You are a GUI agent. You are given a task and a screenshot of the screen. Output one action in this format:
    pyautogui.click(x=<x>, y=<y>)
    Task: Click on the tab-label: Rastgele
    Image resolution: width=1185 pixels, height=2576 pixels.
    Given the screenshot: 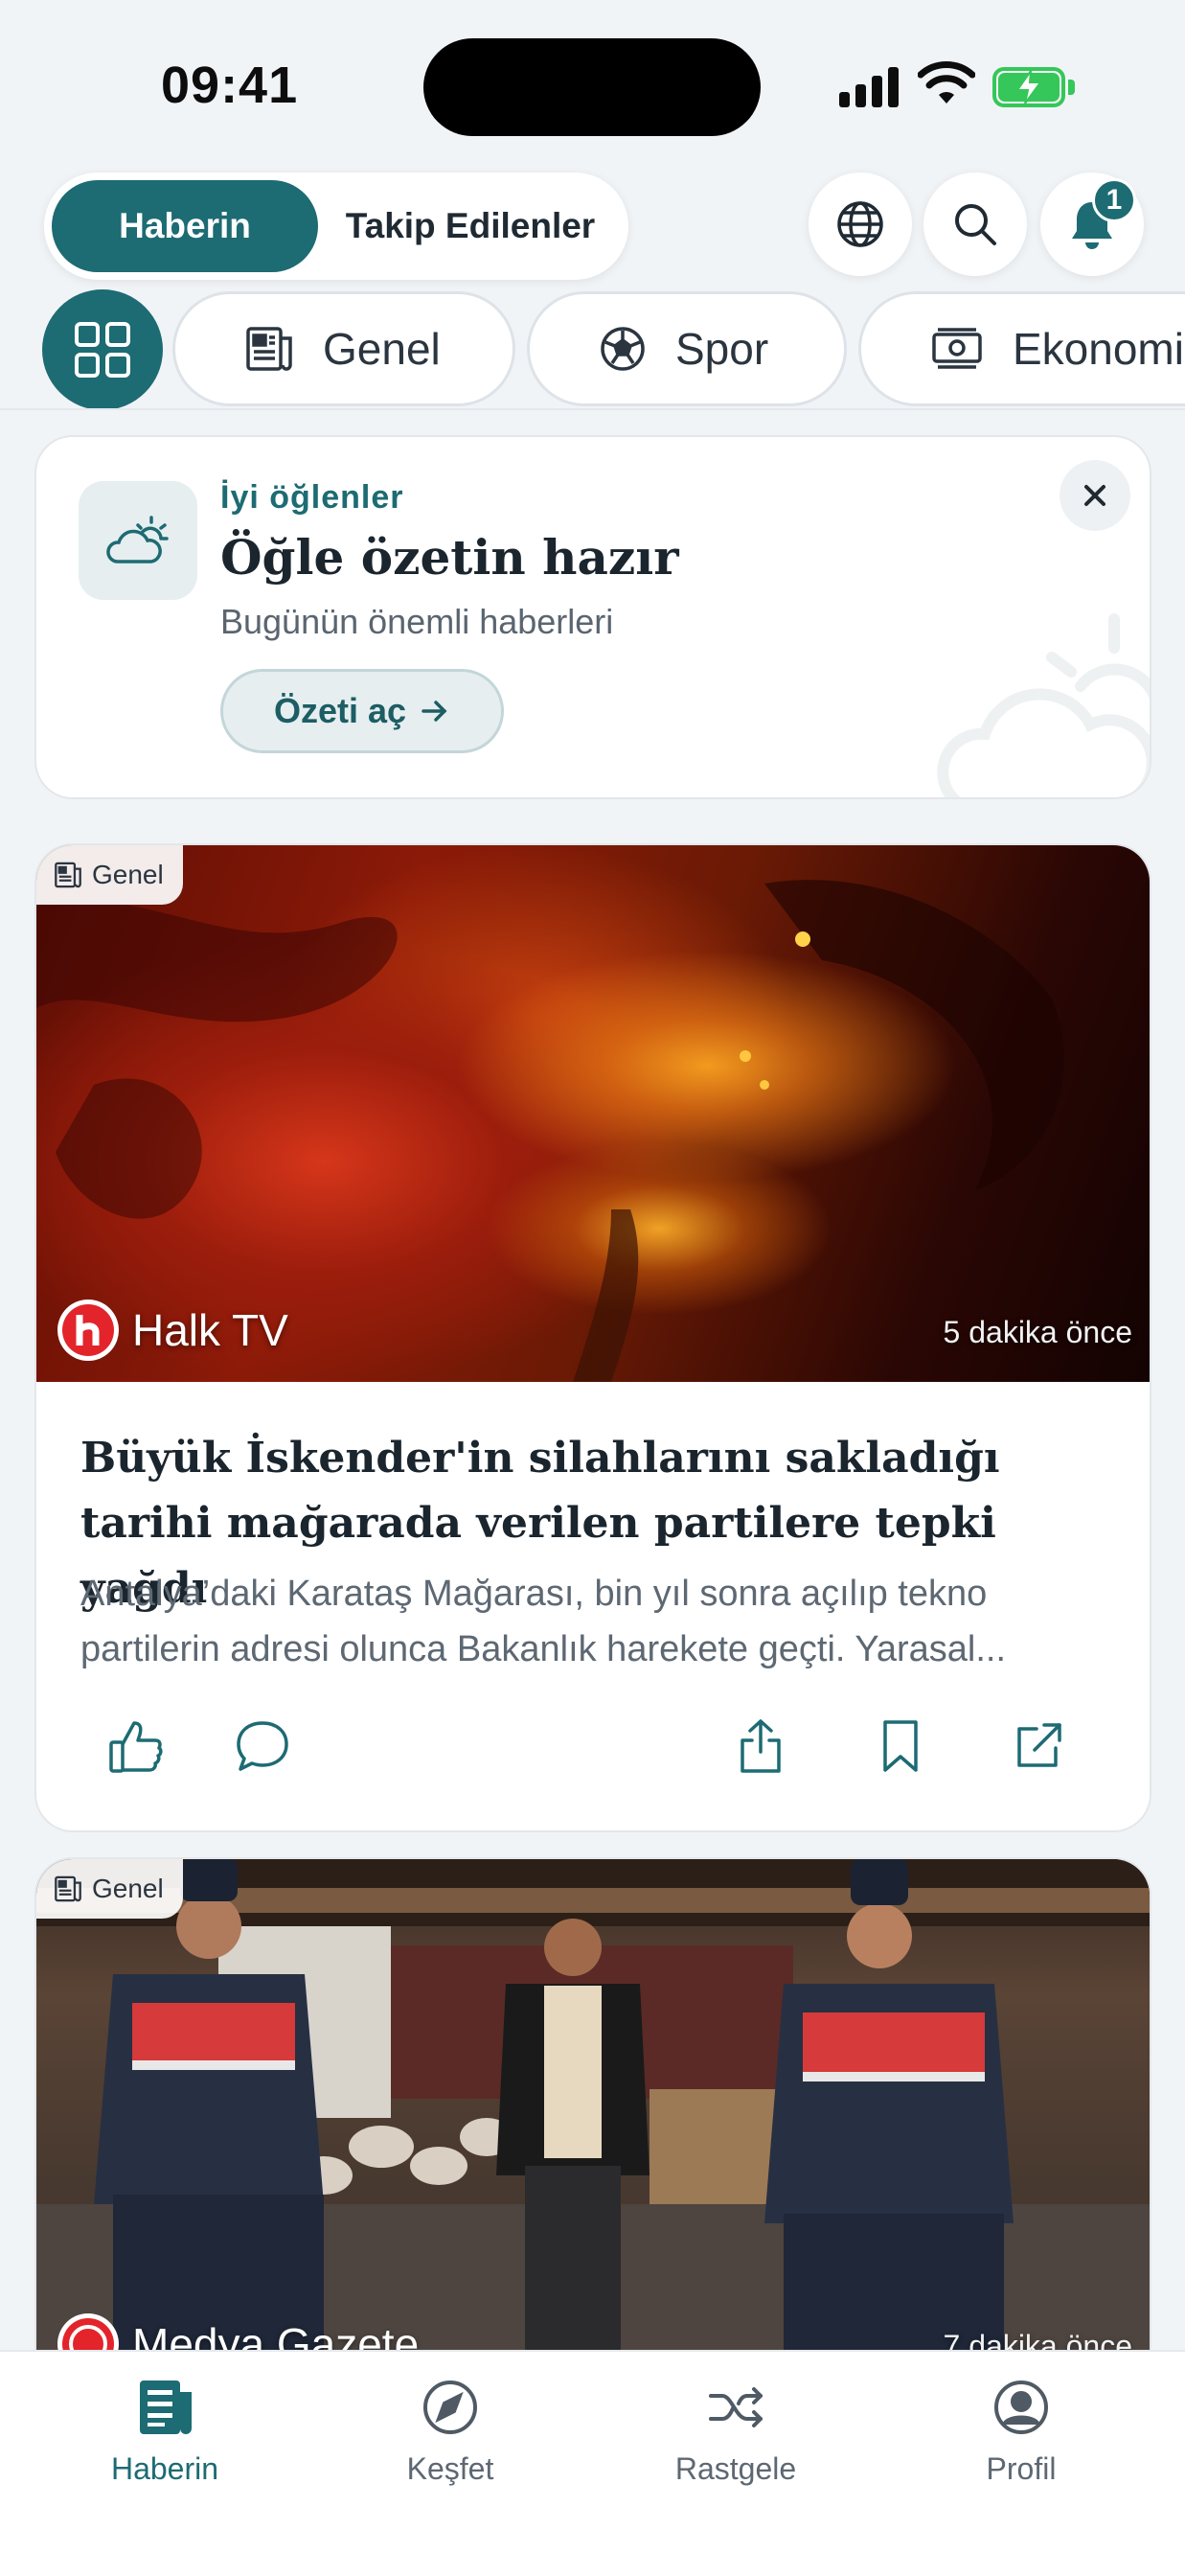 What is the action you would take?
    pyautogui.click(x=735, y=2468)
    